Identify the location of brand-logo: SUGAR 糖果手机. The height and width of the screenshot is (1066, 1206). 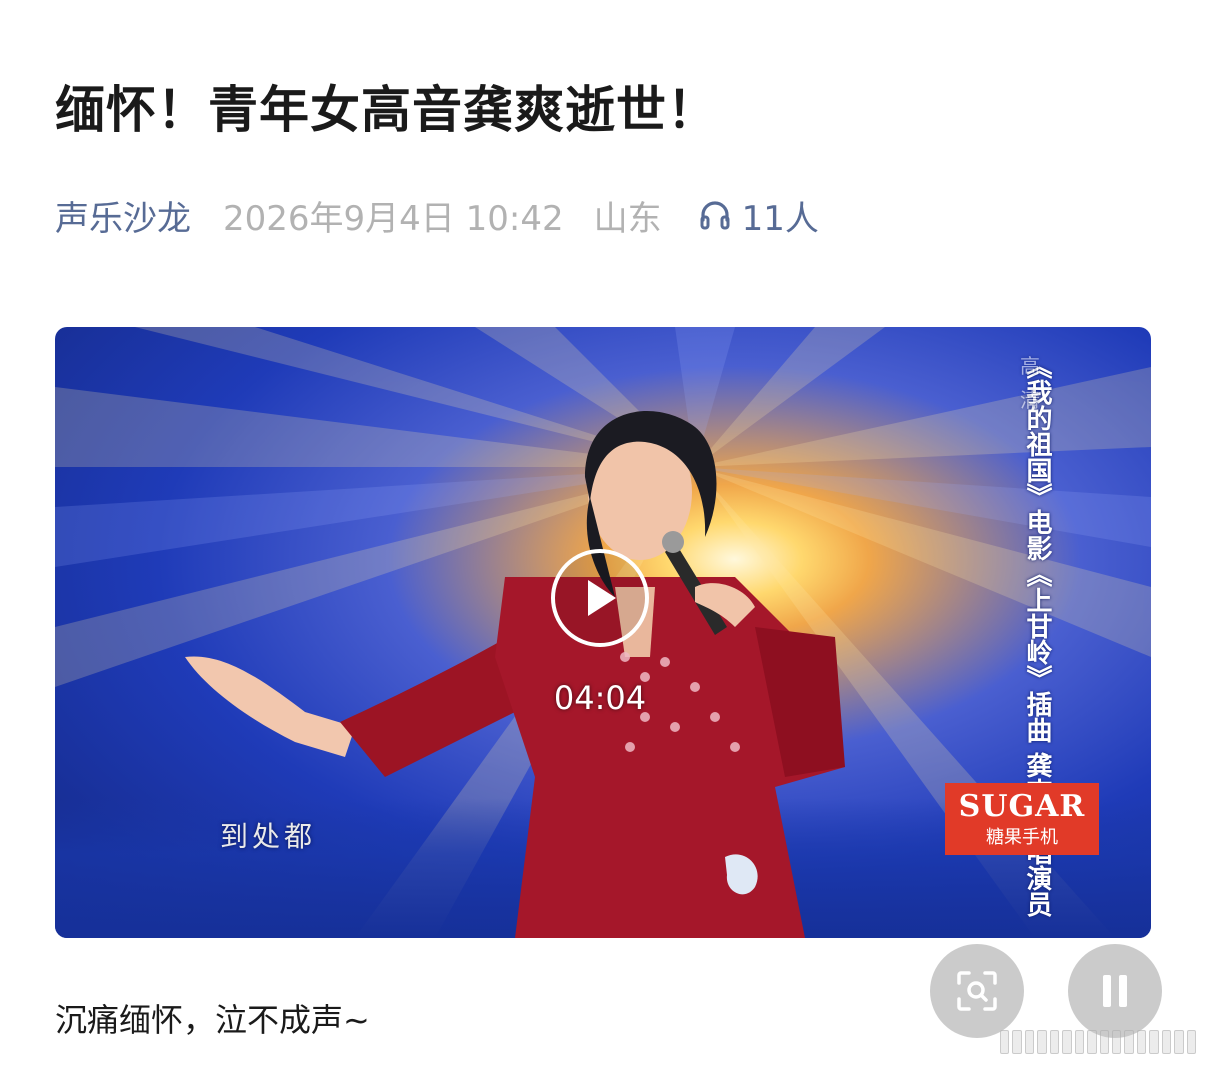
(1022, 819).